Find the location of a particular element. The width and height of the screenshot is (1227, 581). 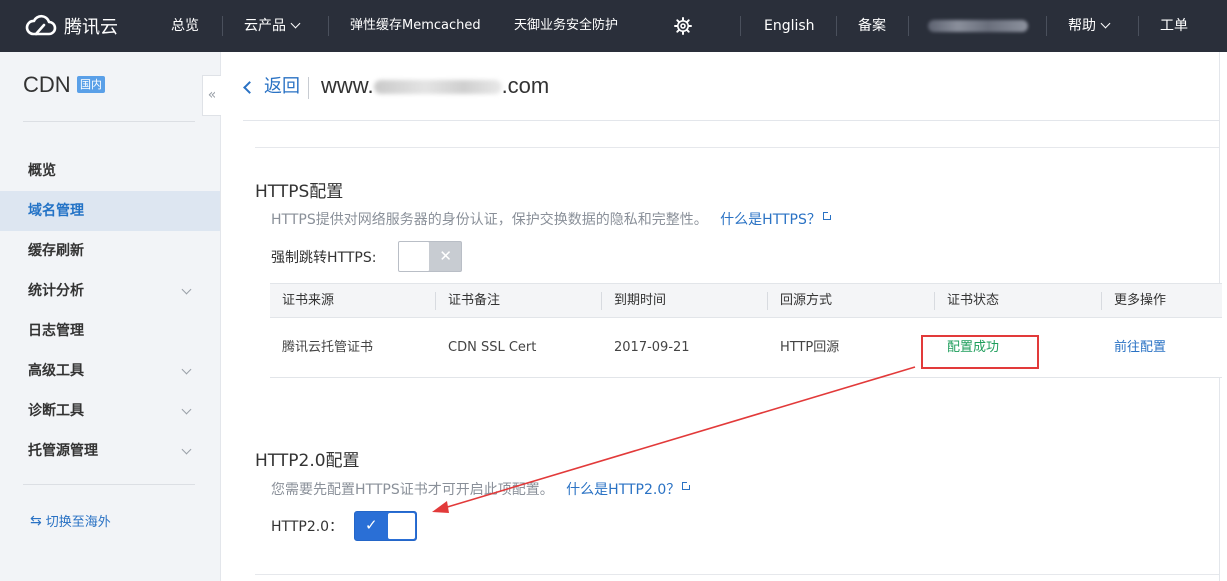

column-header: 证书备注 is located at coordinates (474, 300).